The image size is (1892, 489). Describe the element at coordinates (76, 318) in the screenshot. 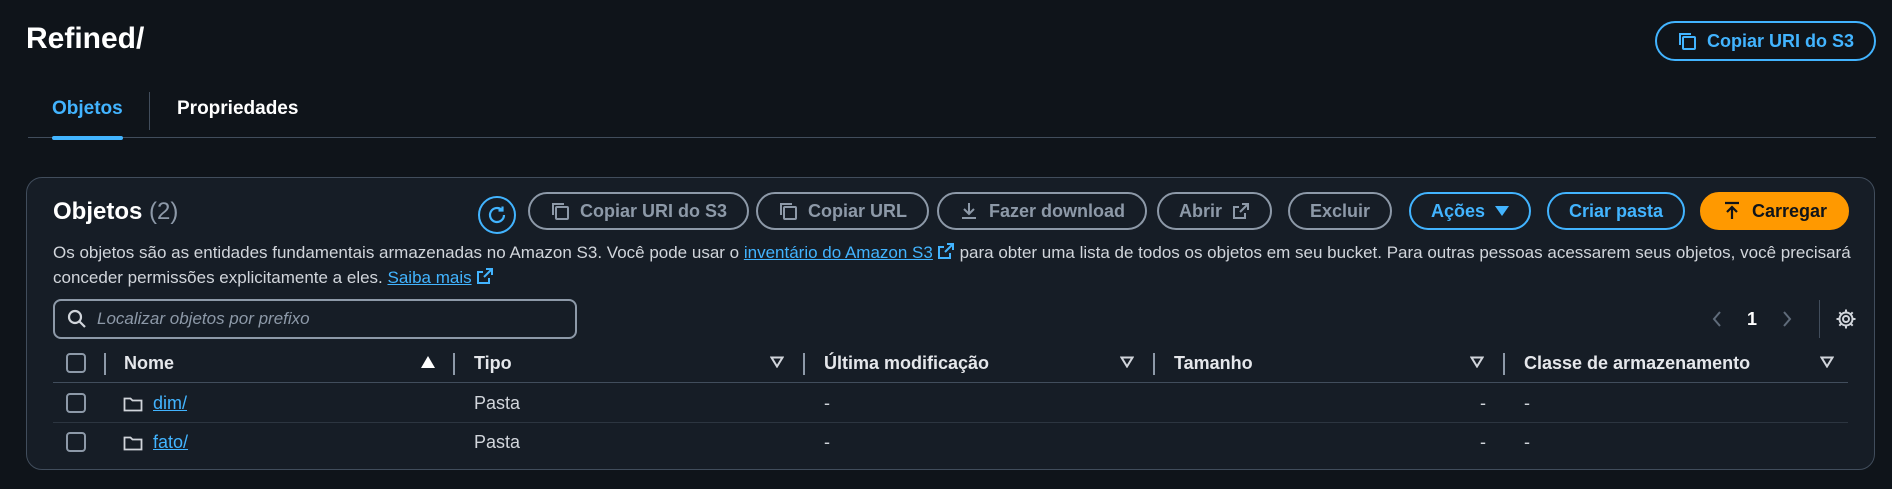

I see `search-icon` at that location.